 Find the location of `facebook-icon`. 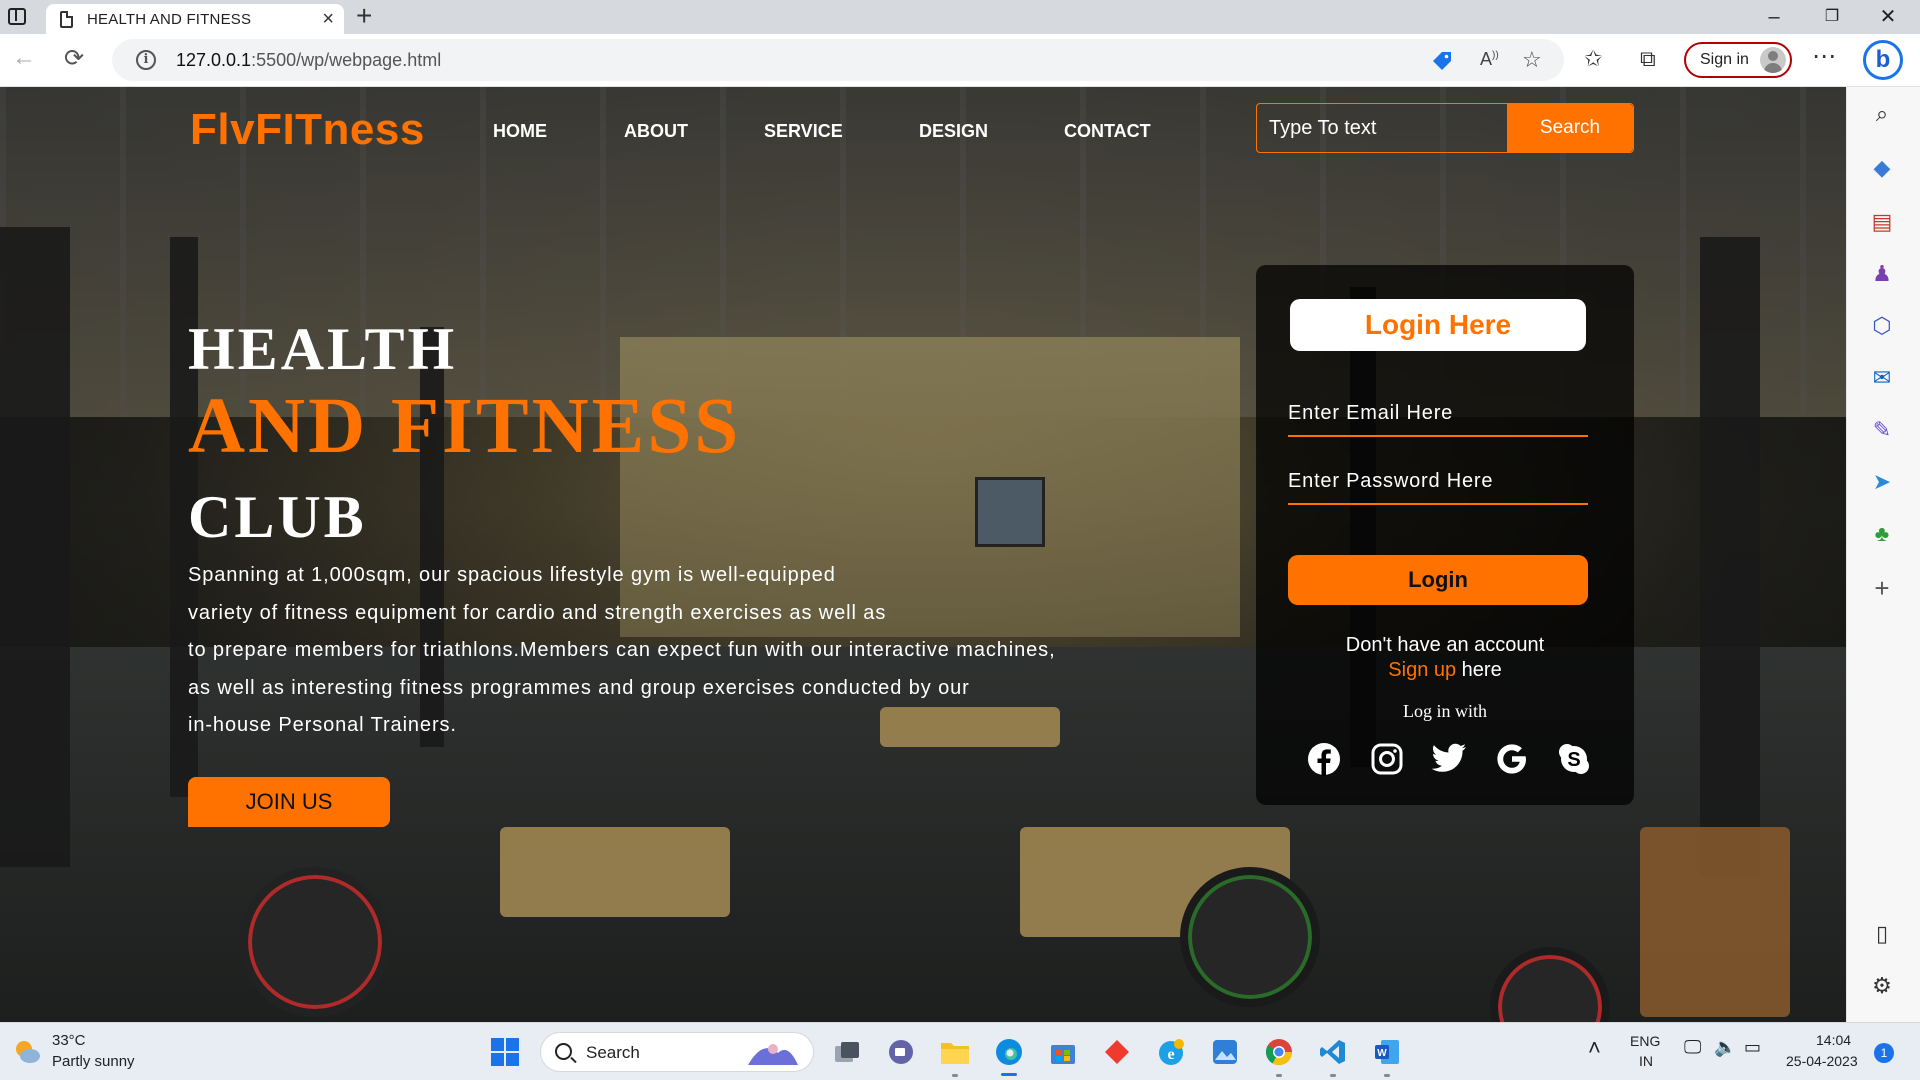

facebook-icon is located at coordinates (1324, 759).